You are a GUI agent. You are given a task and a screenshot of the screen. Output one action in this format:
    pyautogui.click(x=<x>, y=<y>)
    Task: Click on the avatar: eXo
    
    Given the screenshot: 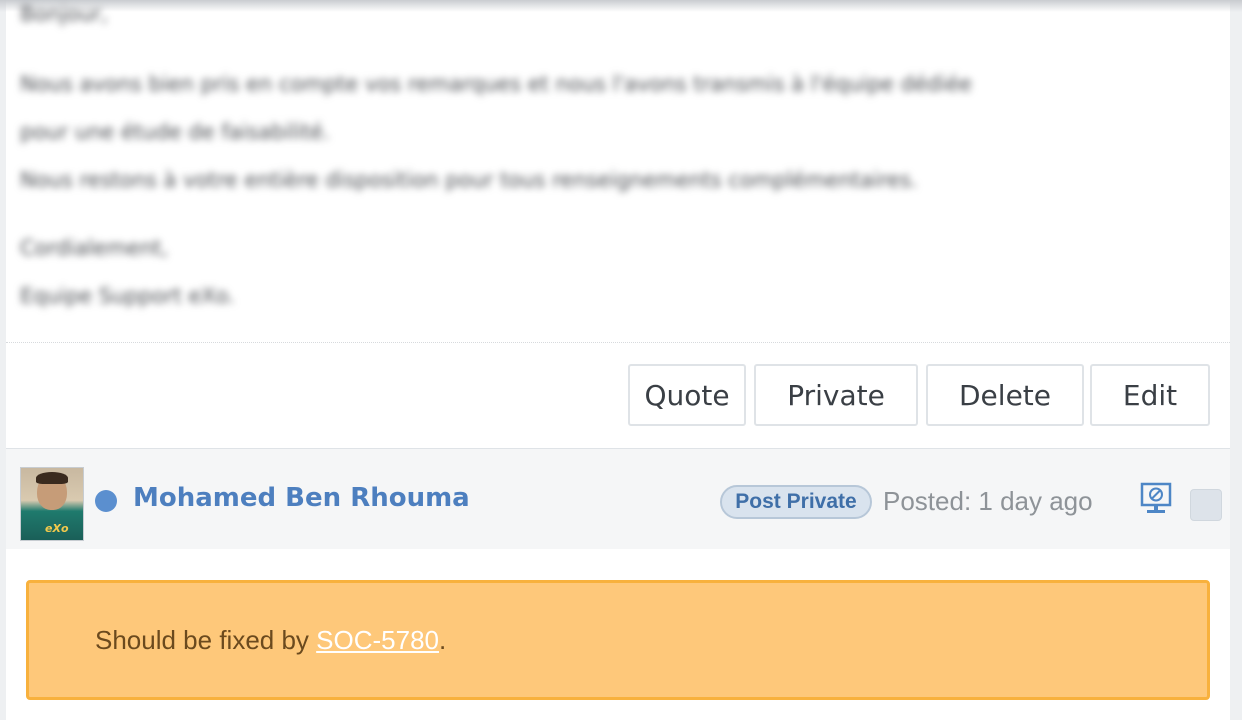 What is the action you would take?
    pyautogui.click(x=52, y=504)
    